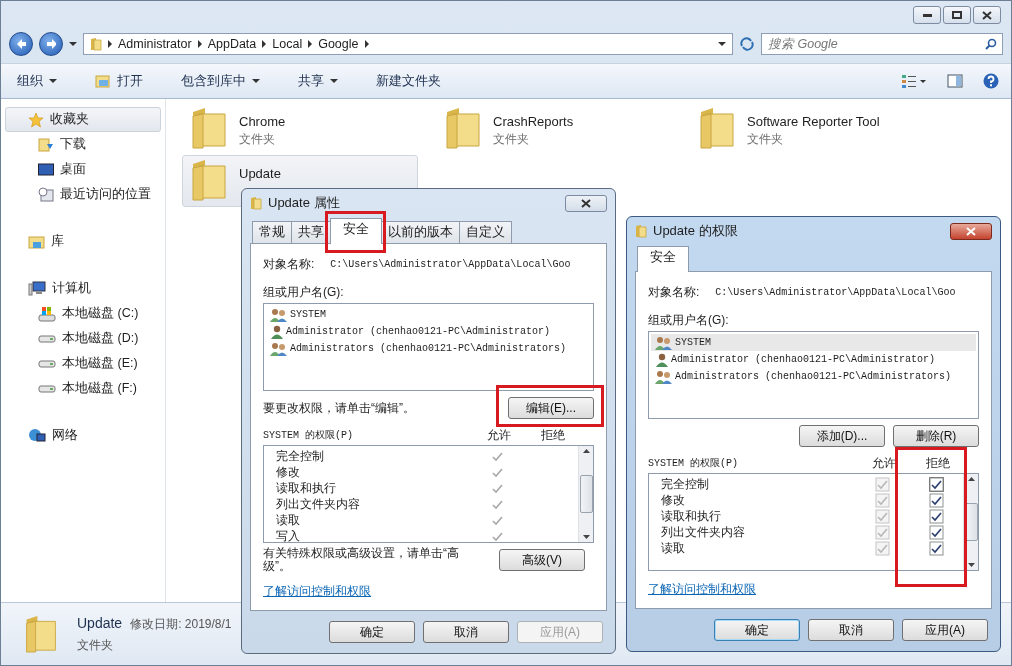  I want to click on nav-item: 最近访问的位置, so click(83, 194).